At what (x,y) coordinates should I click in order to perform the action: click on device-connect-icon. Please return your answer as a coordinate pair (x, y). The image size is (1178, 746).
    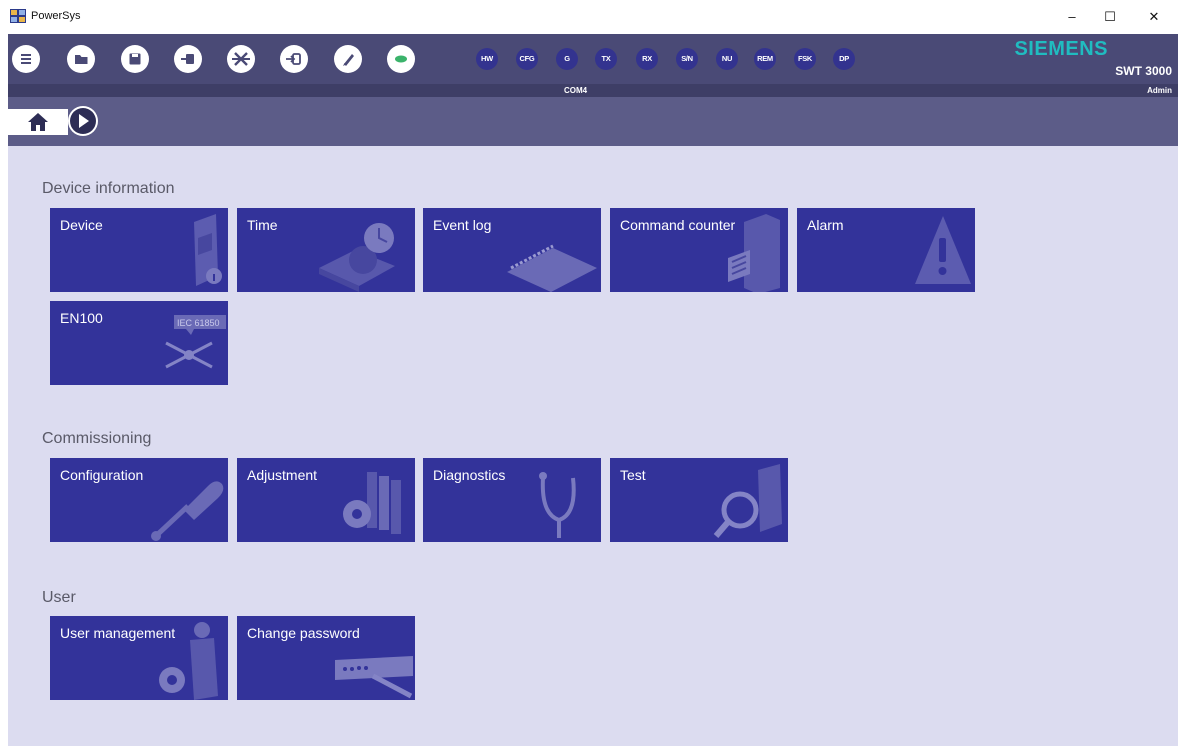
    Looking at the image, I should click on (187, 59).